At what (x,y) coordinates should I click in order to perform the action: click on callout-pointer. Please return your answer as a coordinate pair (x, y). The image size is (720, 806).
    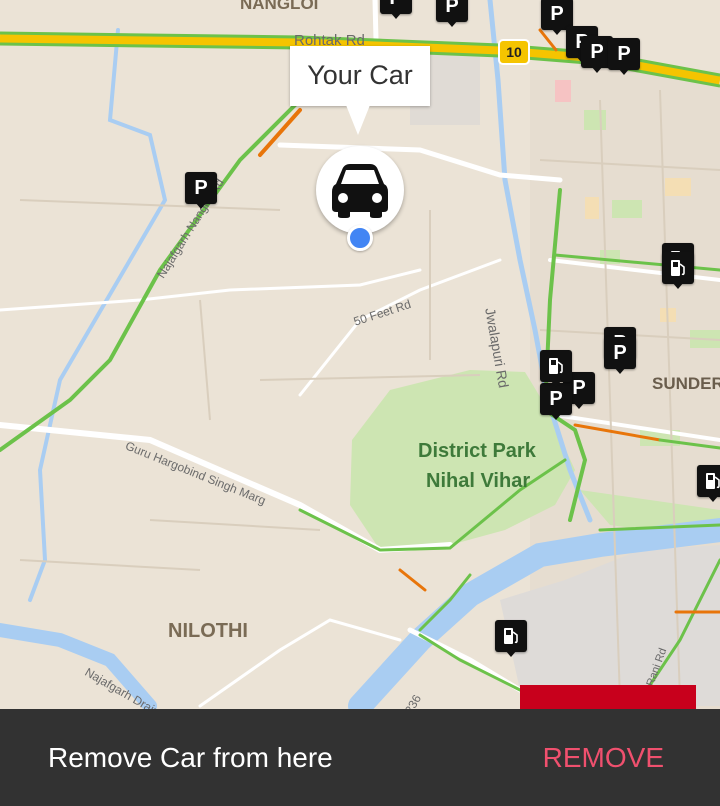
    Looking at the image, I should click on (358, 120).